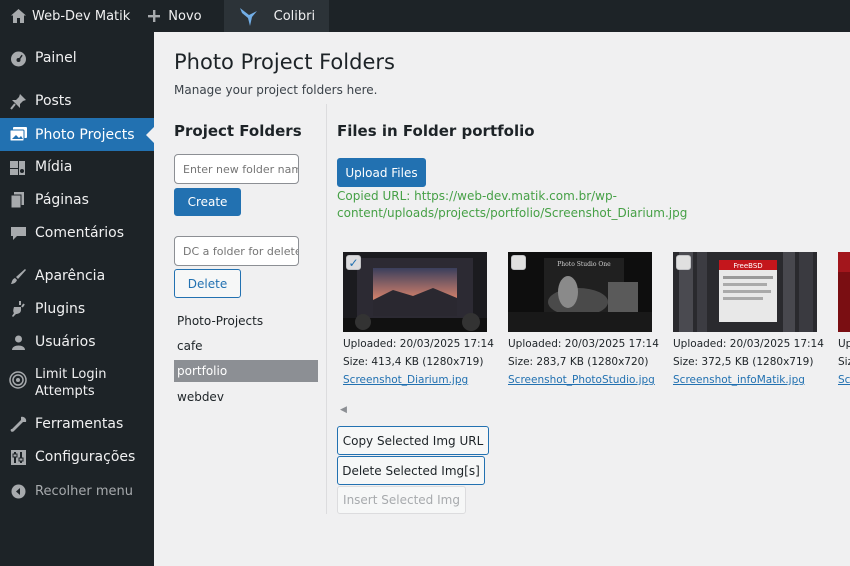 Image resolution: width=850 pixels, height=566 pixels. Describe the element at coordinates (745, 292) in the screenshot. I see `image-thumbnail: FreeBSD` at that location.